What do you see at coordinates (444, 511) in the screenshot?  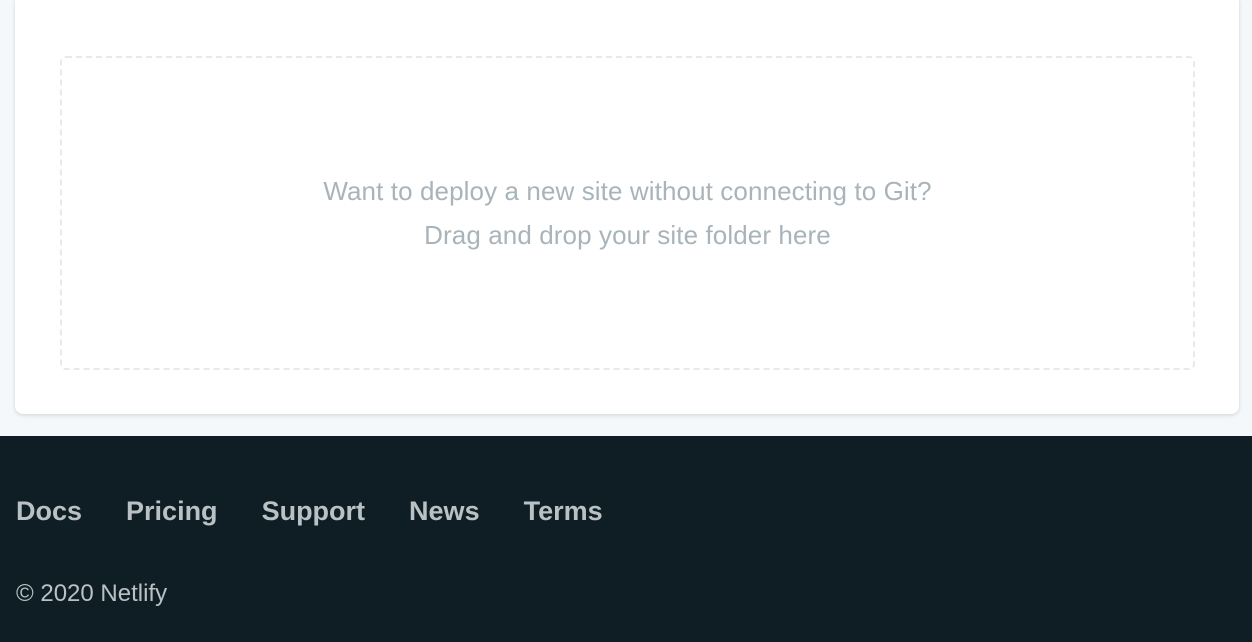 I see `footer-link-news: News` at bounding box center [444, 511].